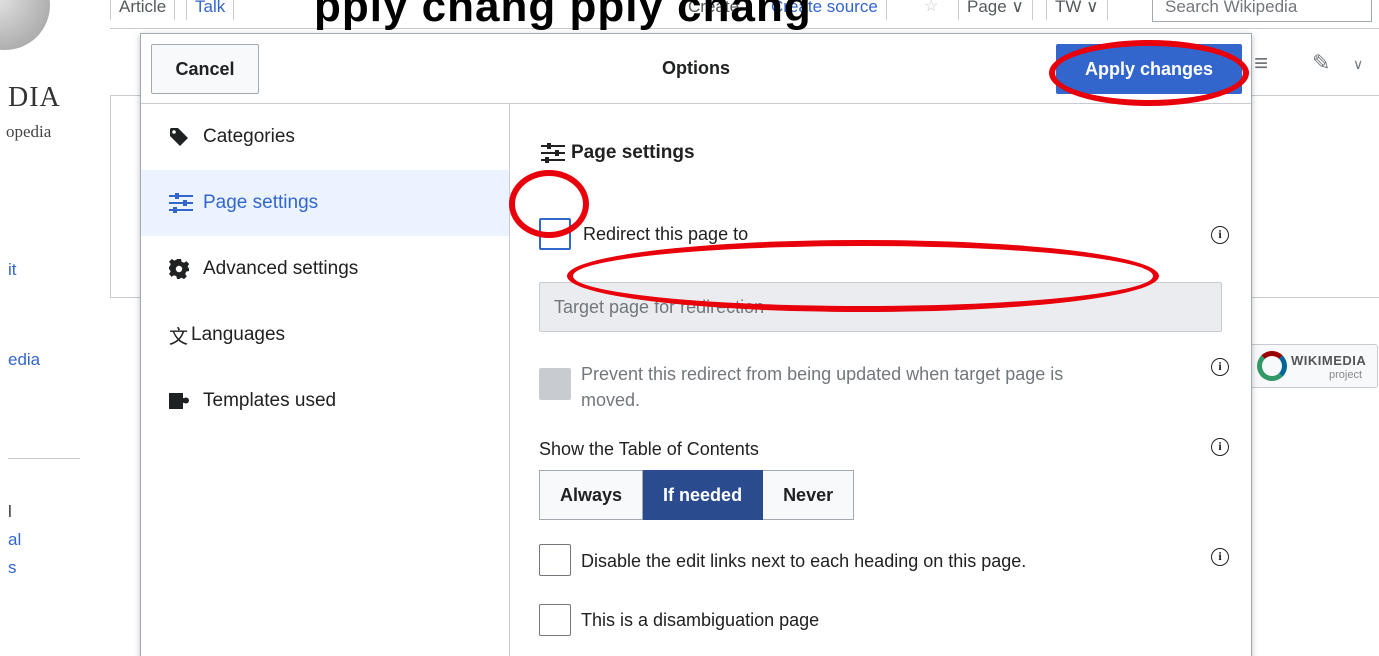 The width and height of the screenshot is (1379, 656). What do you see at coordinates (555, 234) in the screenshot?
I see `redirect-checkbox` at bounding box center [555, 234].